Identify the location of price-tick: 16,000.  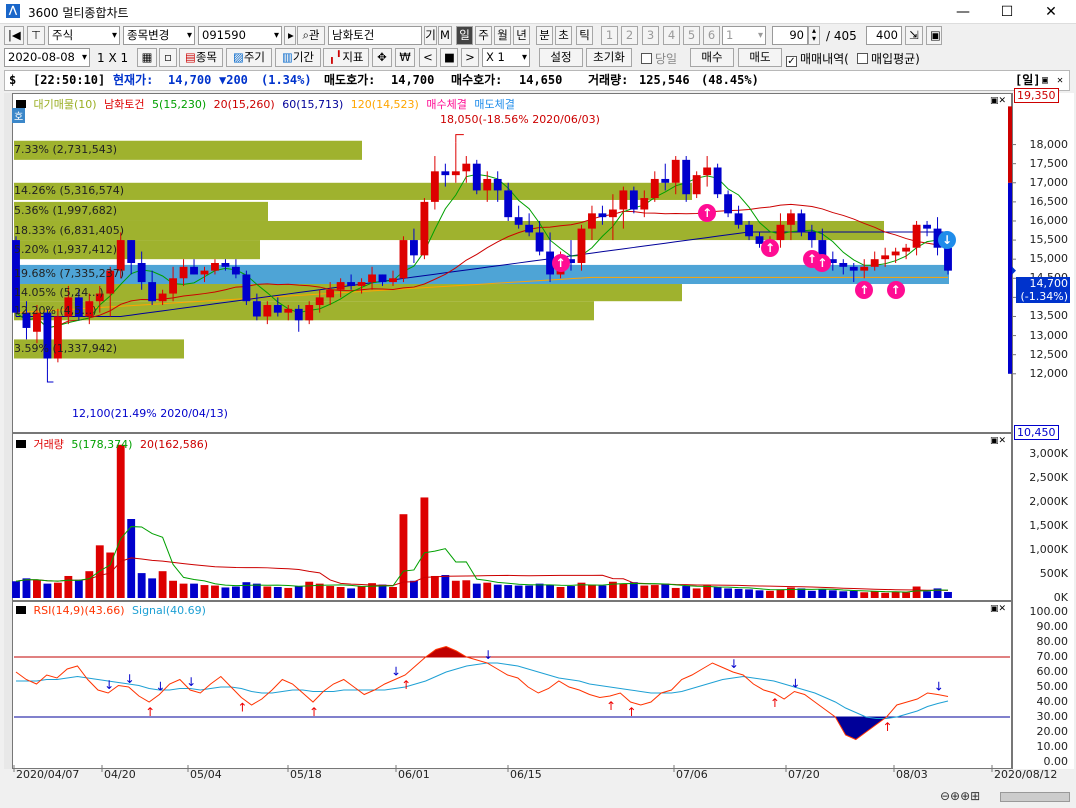
(1049, 220).